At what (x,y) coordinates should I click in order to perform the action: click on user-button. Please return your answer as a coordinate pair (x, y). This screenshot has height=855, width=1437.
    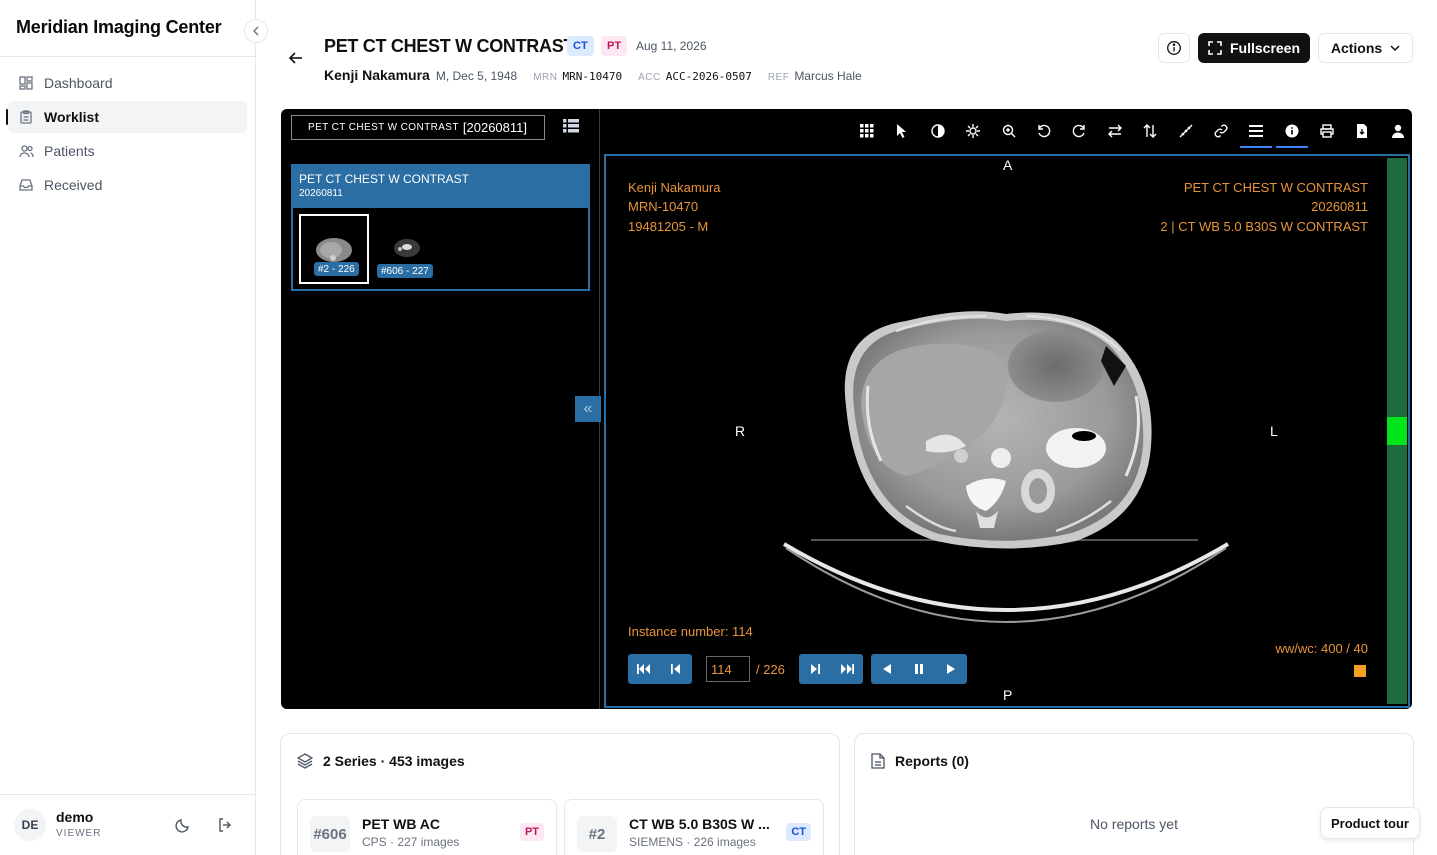
    Looking at the image, I should click on (1397, 131).